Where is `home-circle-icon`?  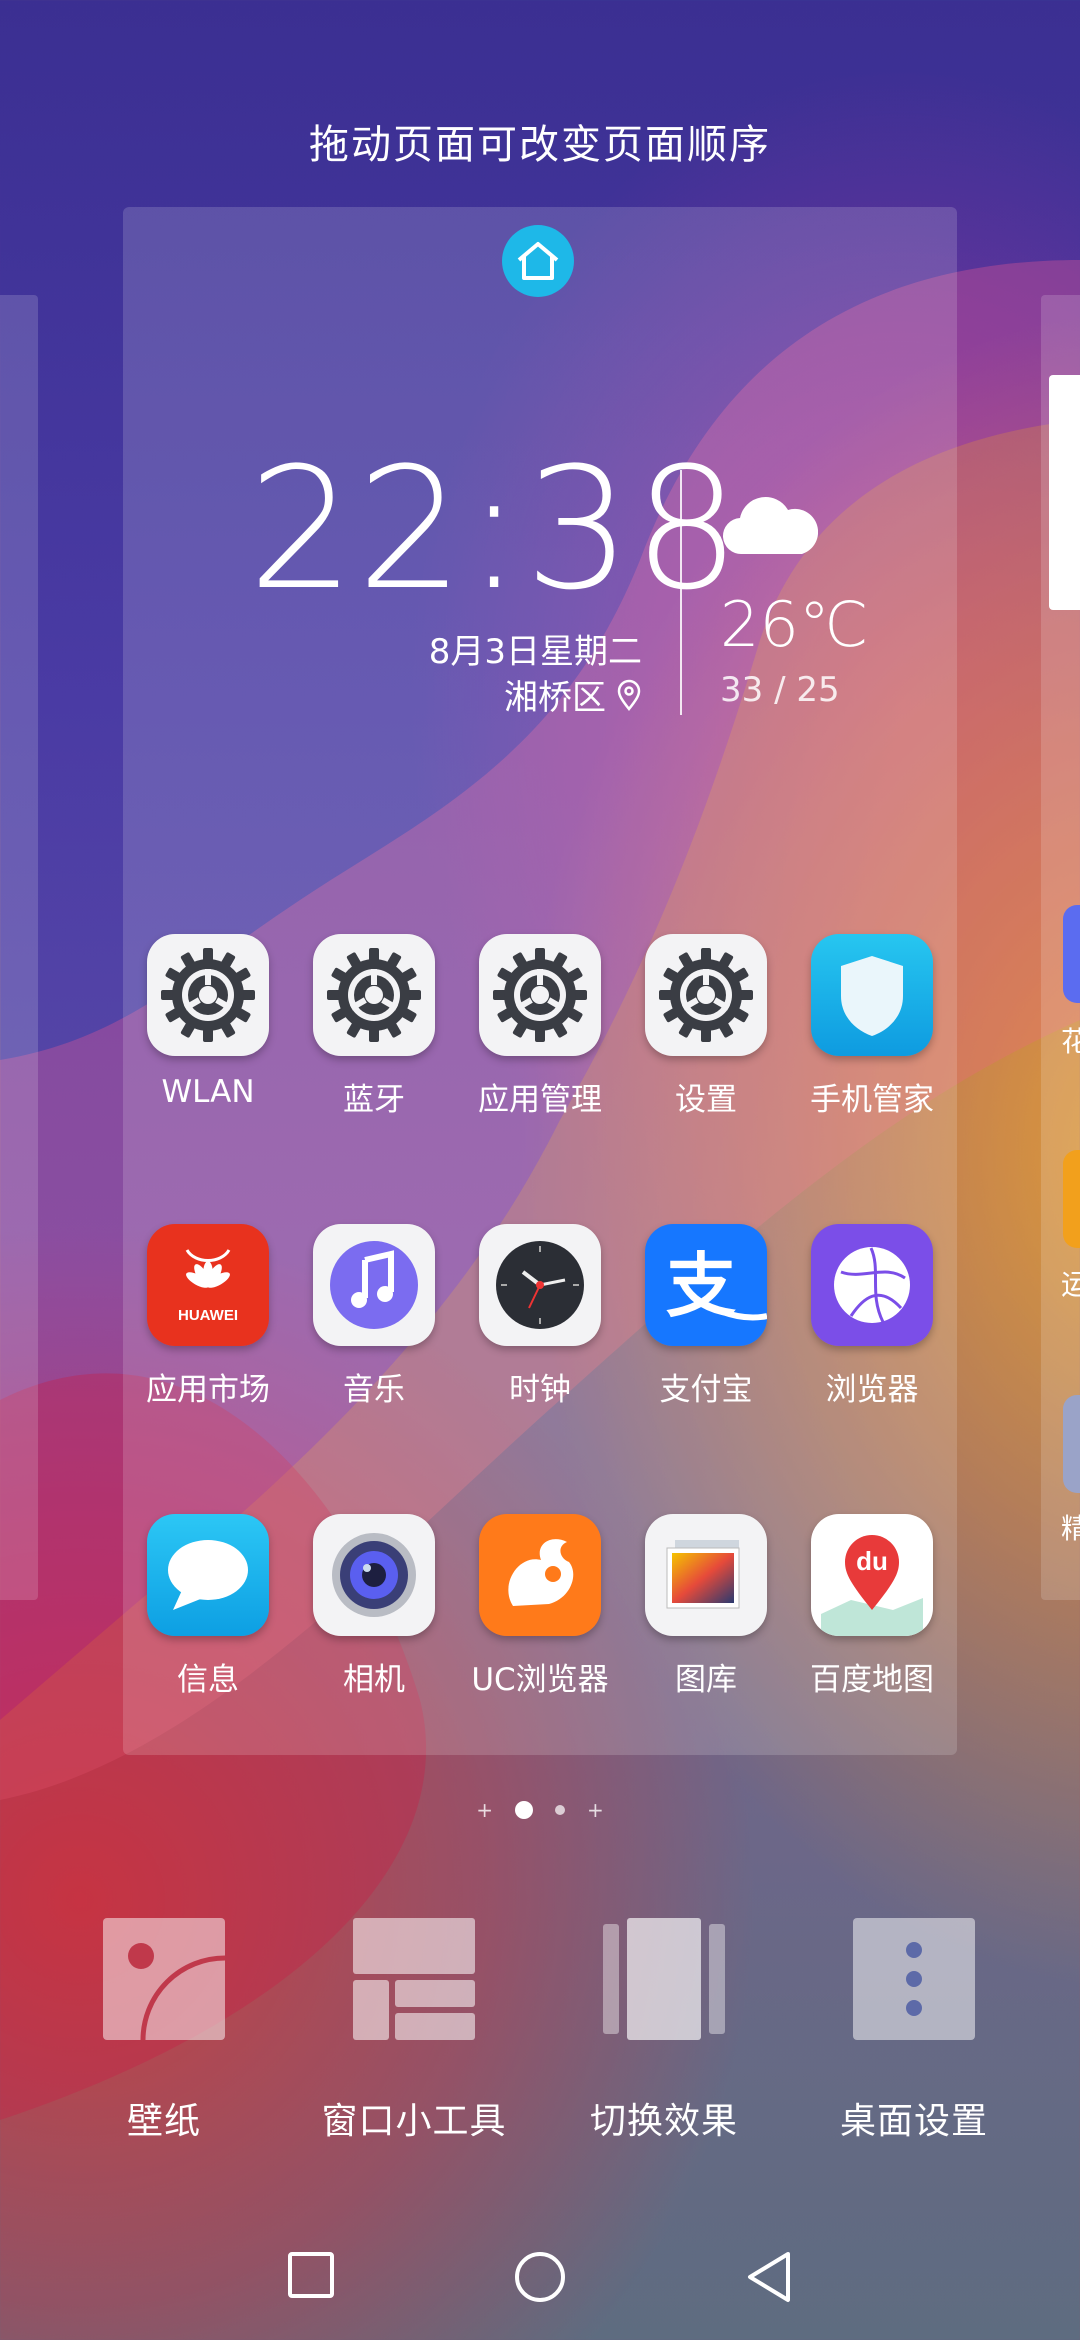 home-circle-icon is located at coordinates (540, 2277).